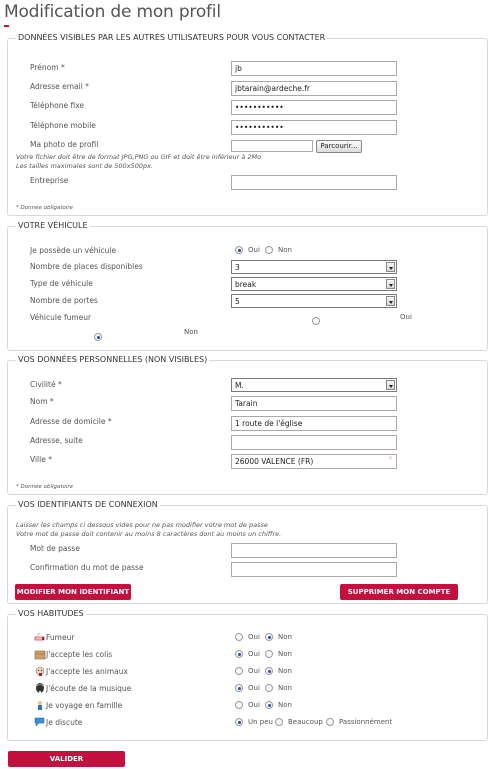 This screenshot has height=769, width=500. Describe the element at coordinates (269, 637) in the screenshot. I see `fumeur-habit-non-radio` at that location.